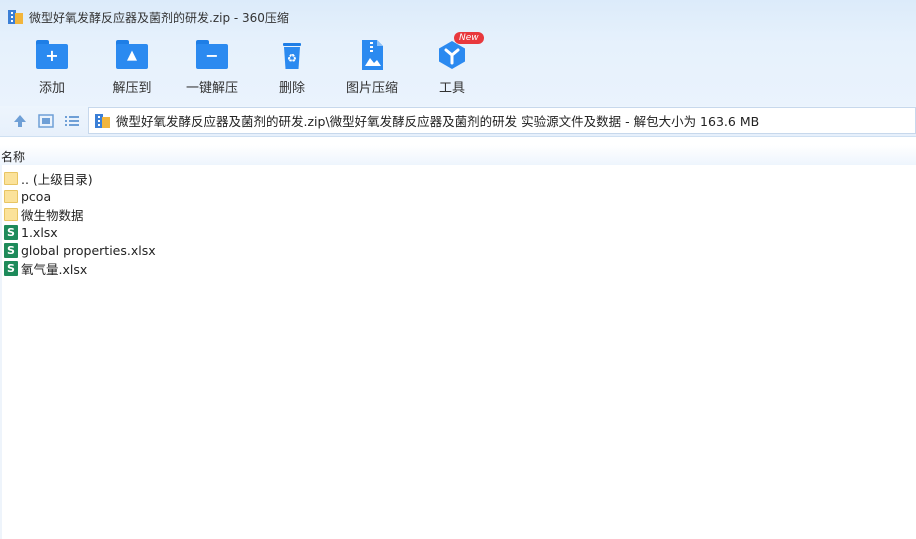 This screenshot has width=916, height=539. I want to click on list-item-file: S global properties.xlsx, so click(458, 250).